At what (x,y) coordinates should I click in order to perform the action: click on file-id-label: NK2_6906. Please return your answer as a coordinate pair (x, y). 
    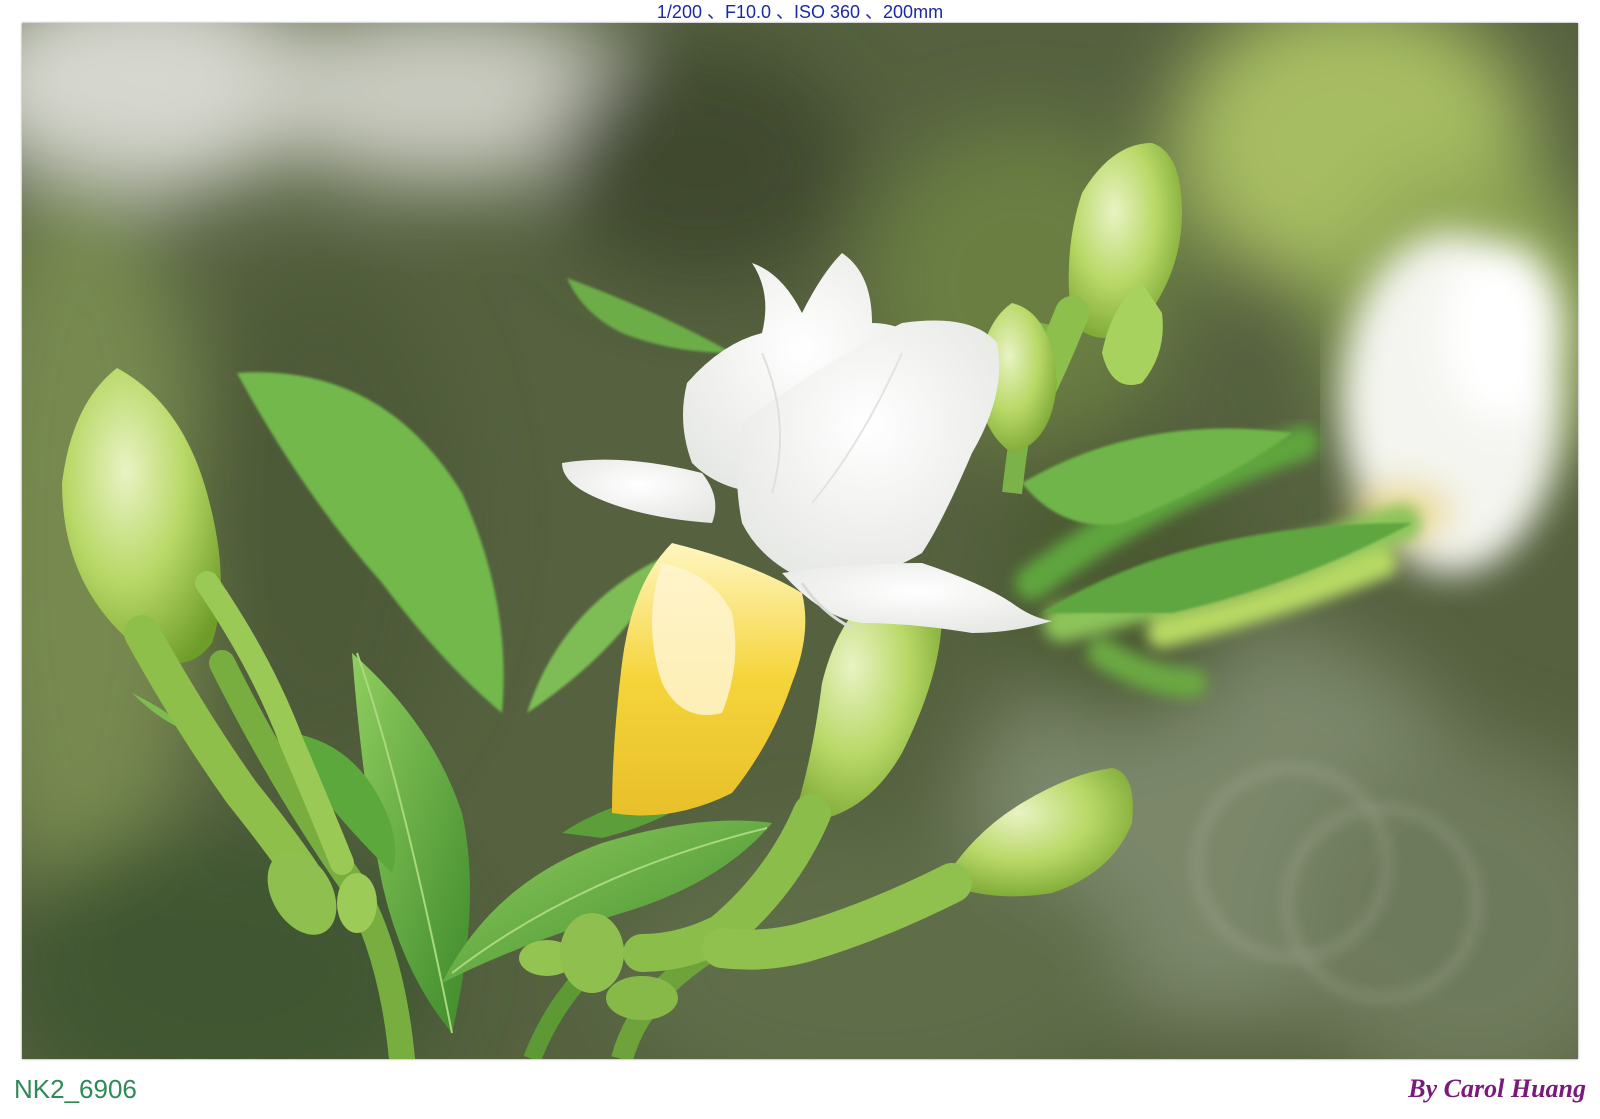
    Looking at the image, I should click on (75, 1089).